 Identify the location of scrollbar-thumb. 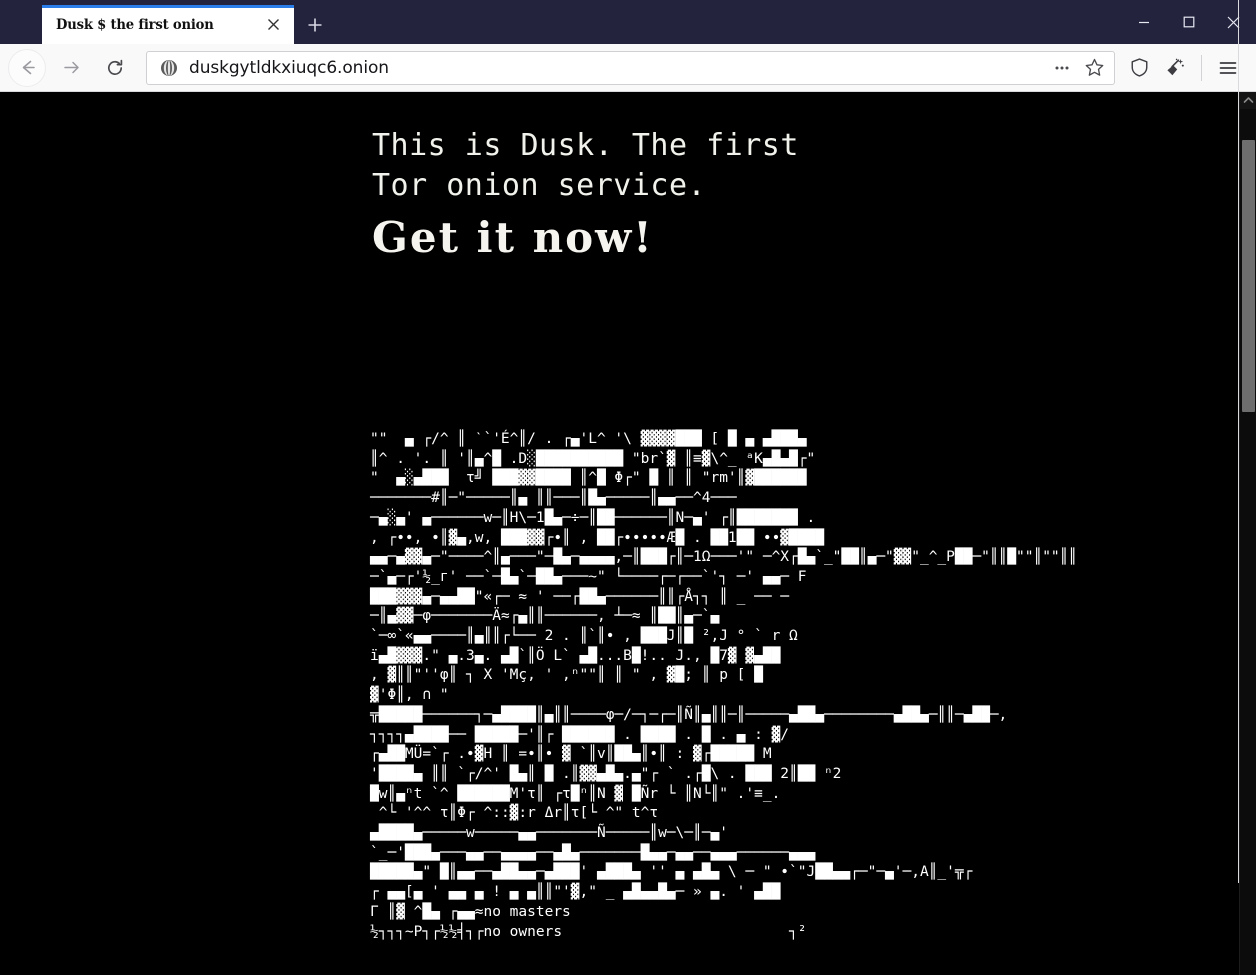
(1248, 276).